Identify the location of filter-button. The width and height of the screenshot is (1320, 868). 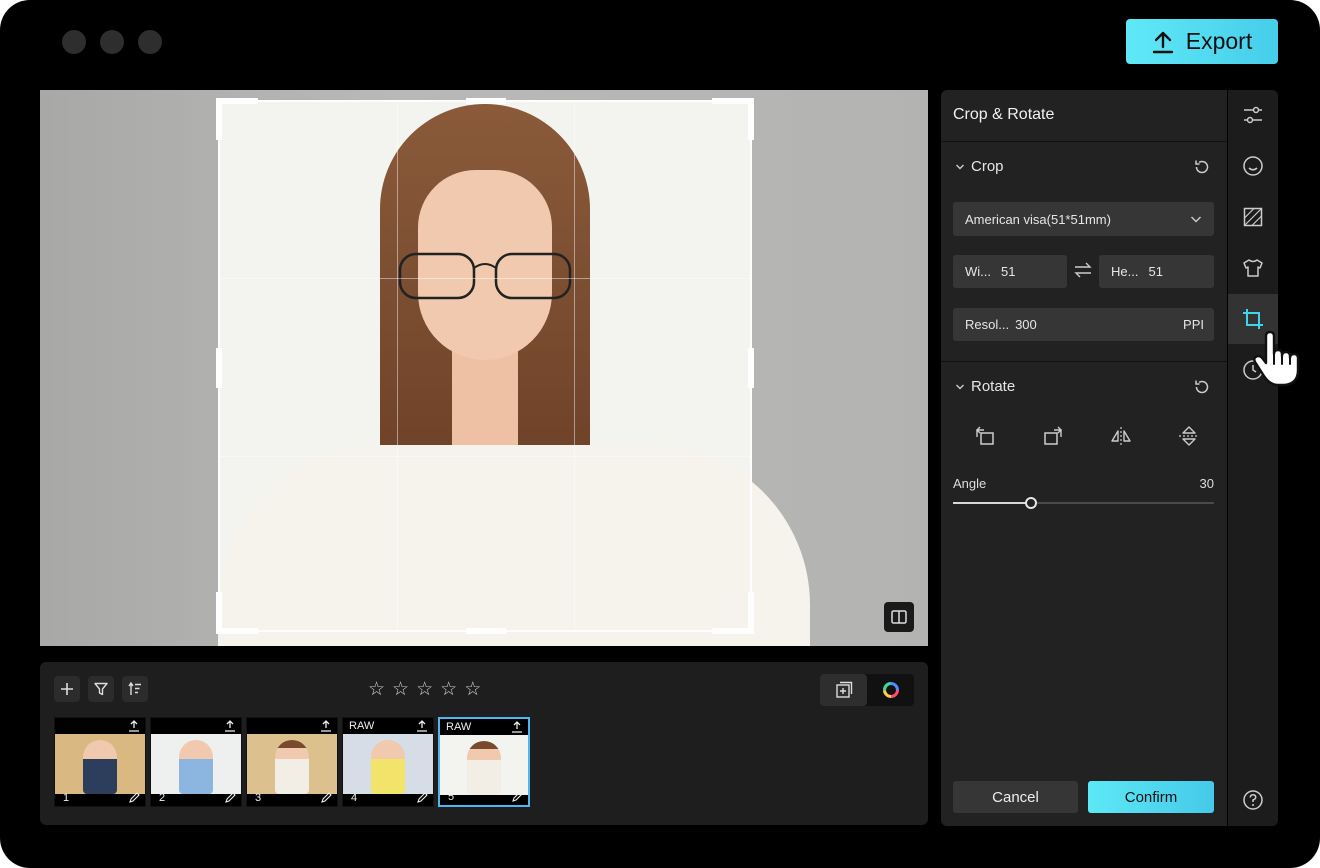
(101, 689).